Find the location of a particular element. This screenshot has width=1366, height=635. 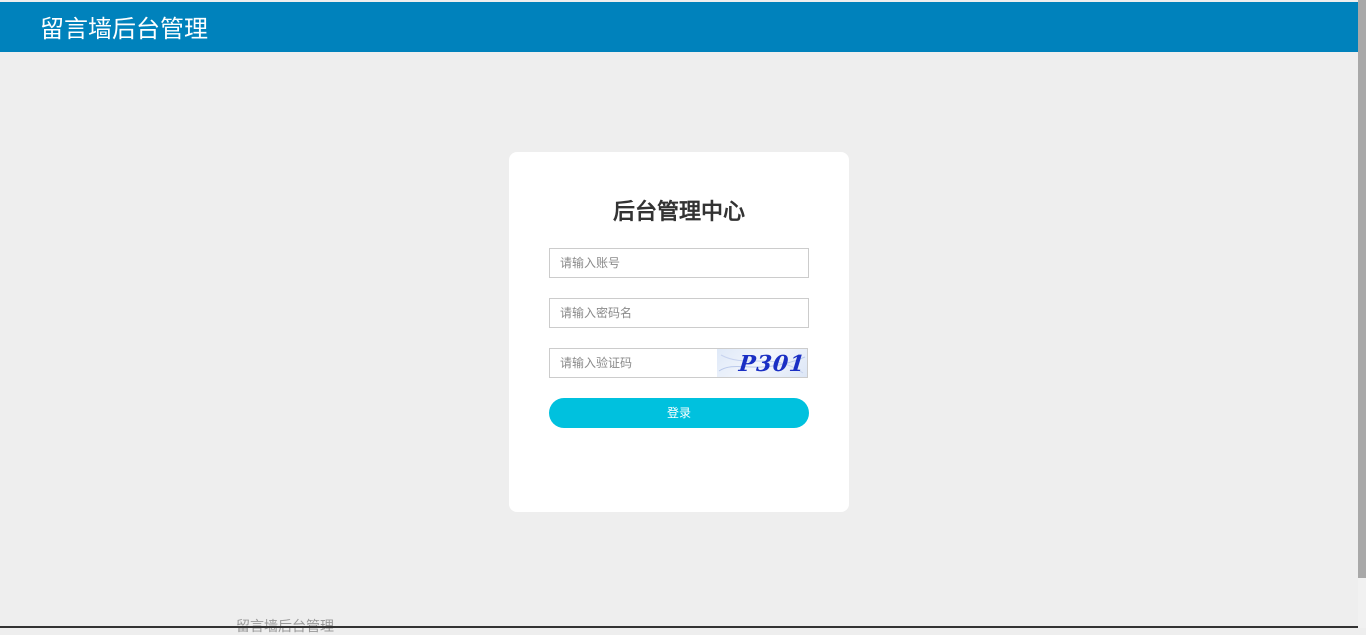

captcha-image: P301 is located at coordinates (762, 363).